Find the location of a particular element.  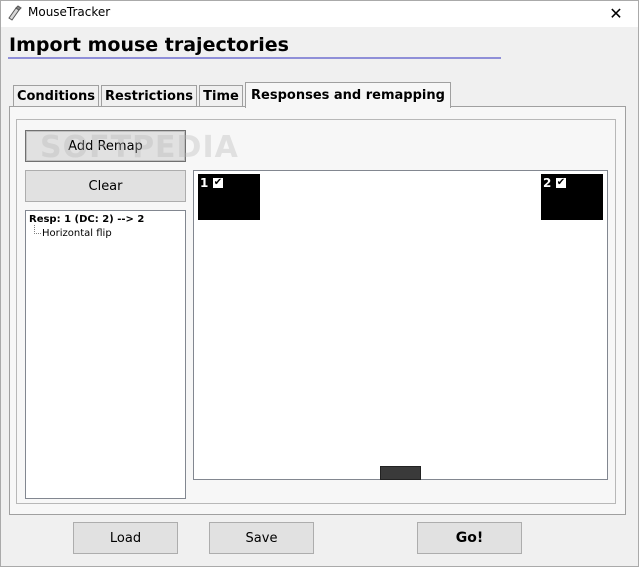

response-box-2: 2 ✔ is located at coordinates (572, 197).